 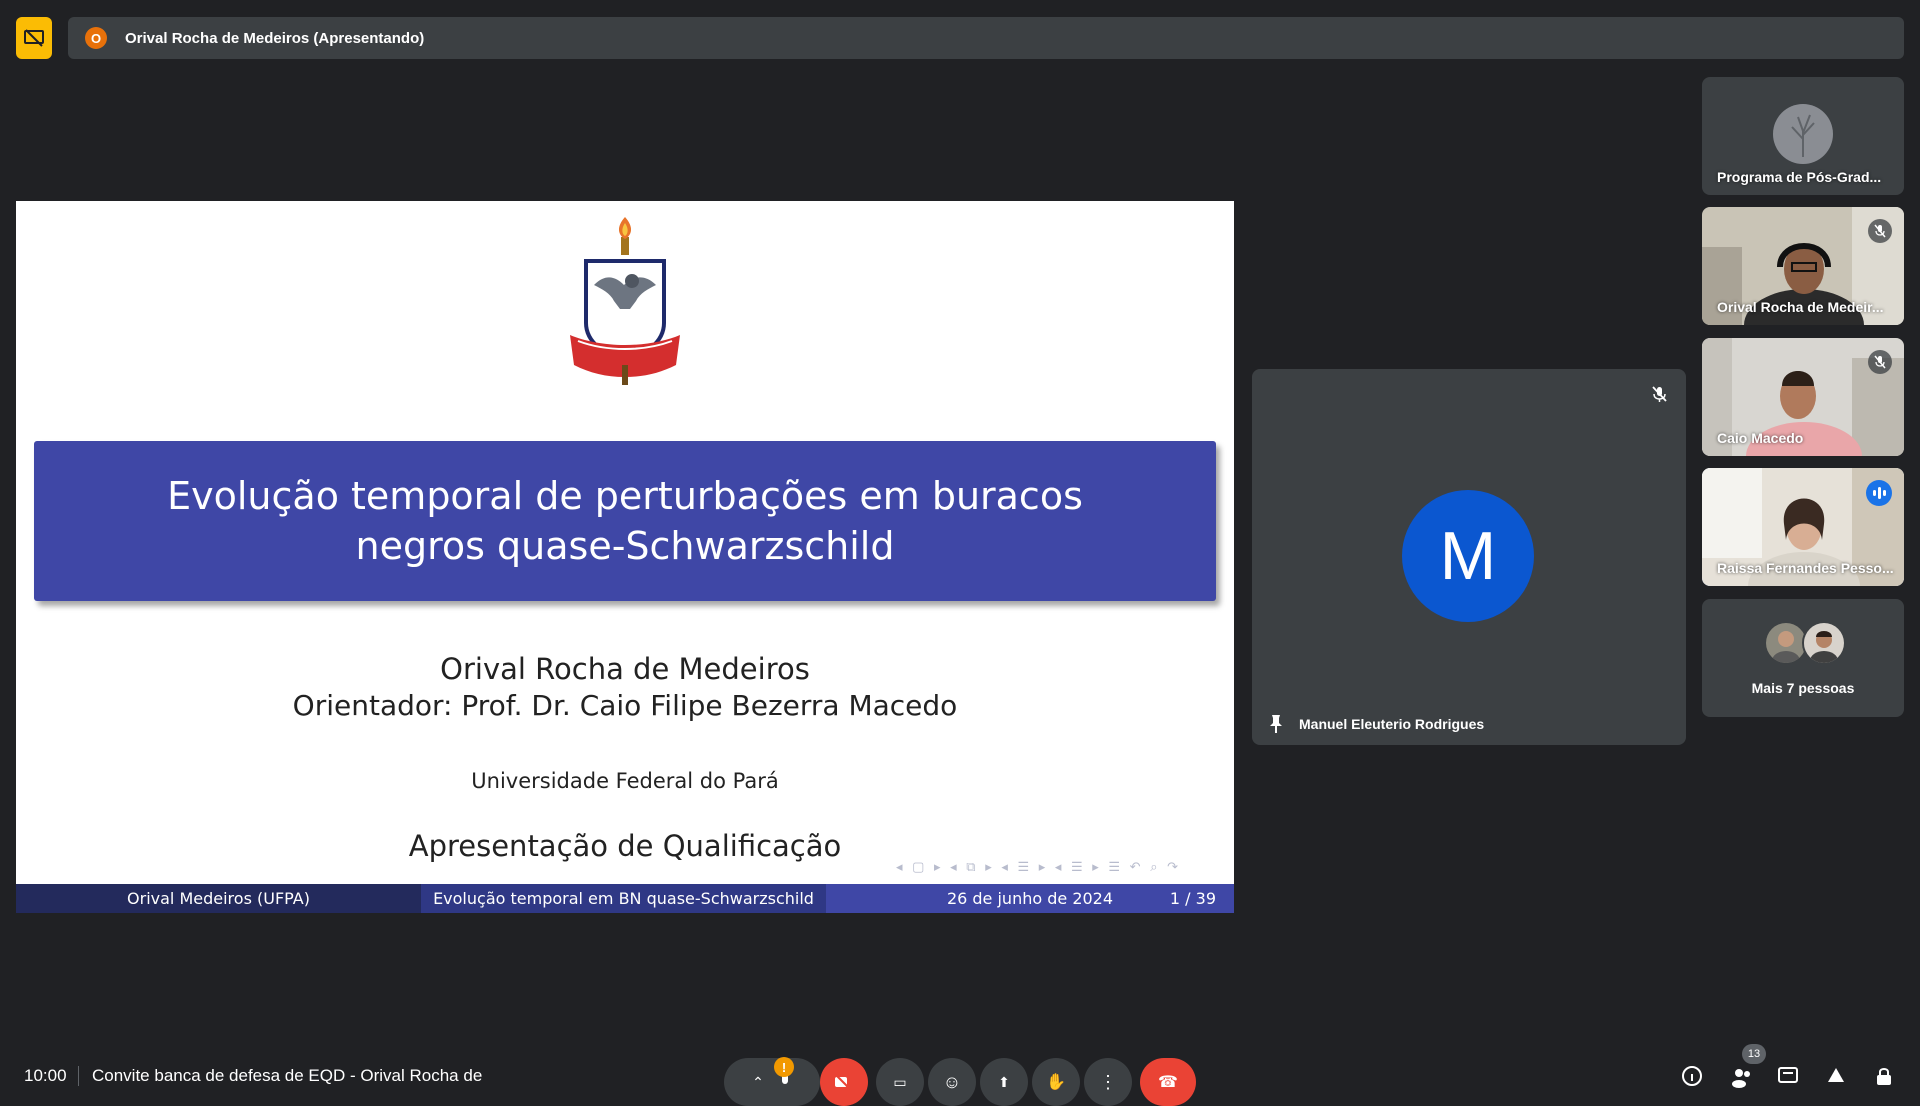 I want to click on more-participants-label: Mais 7 pessoas, so click(x=1803, y=688).